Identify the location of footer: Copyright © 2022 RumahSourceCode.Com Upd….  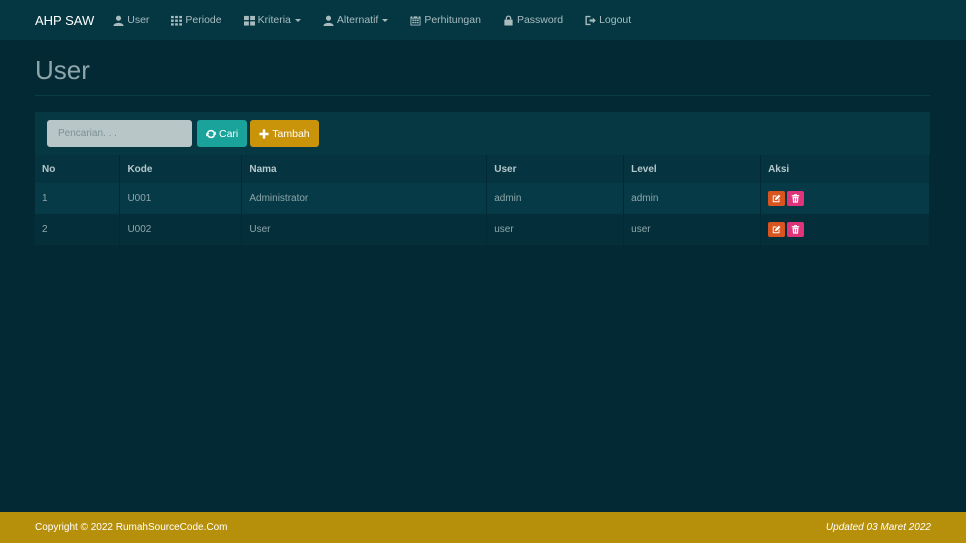
(483, 527).